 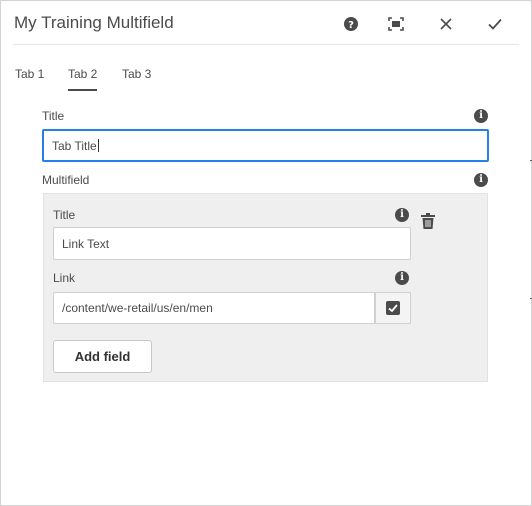 What do you see at coordinates (74, 145) in the screenshot?
I see `title-input-value: Tab Title` at bounding box center [74, 145].